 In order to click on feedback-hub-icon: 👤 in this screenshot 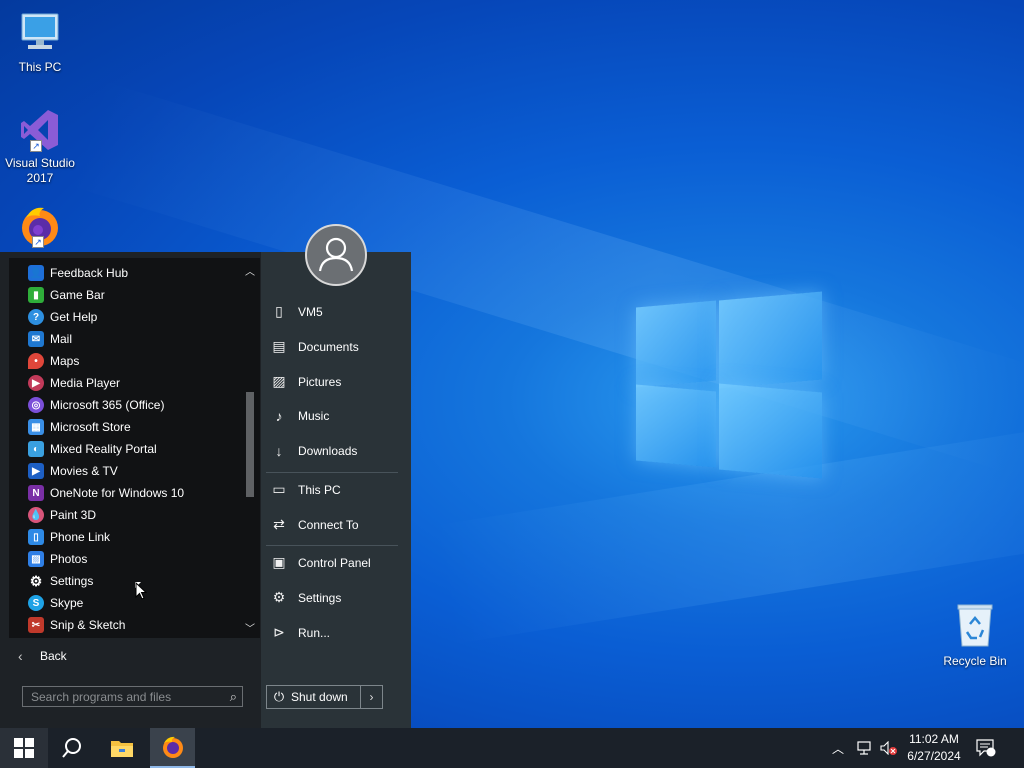, I will do `click(36, 273)`.